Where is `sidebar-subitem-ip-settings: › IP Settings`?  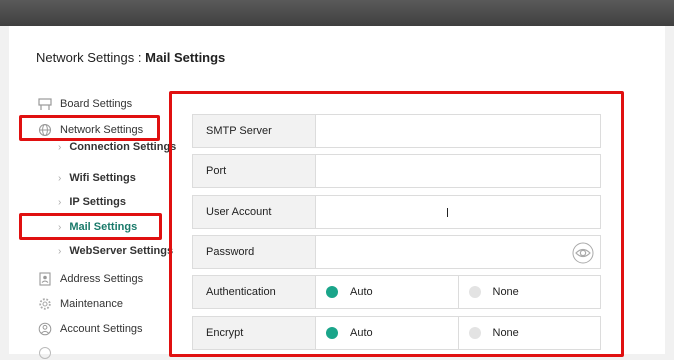 sidebar-subitem-ip-settings: › IP Settings is located at coordinates (92, 202).